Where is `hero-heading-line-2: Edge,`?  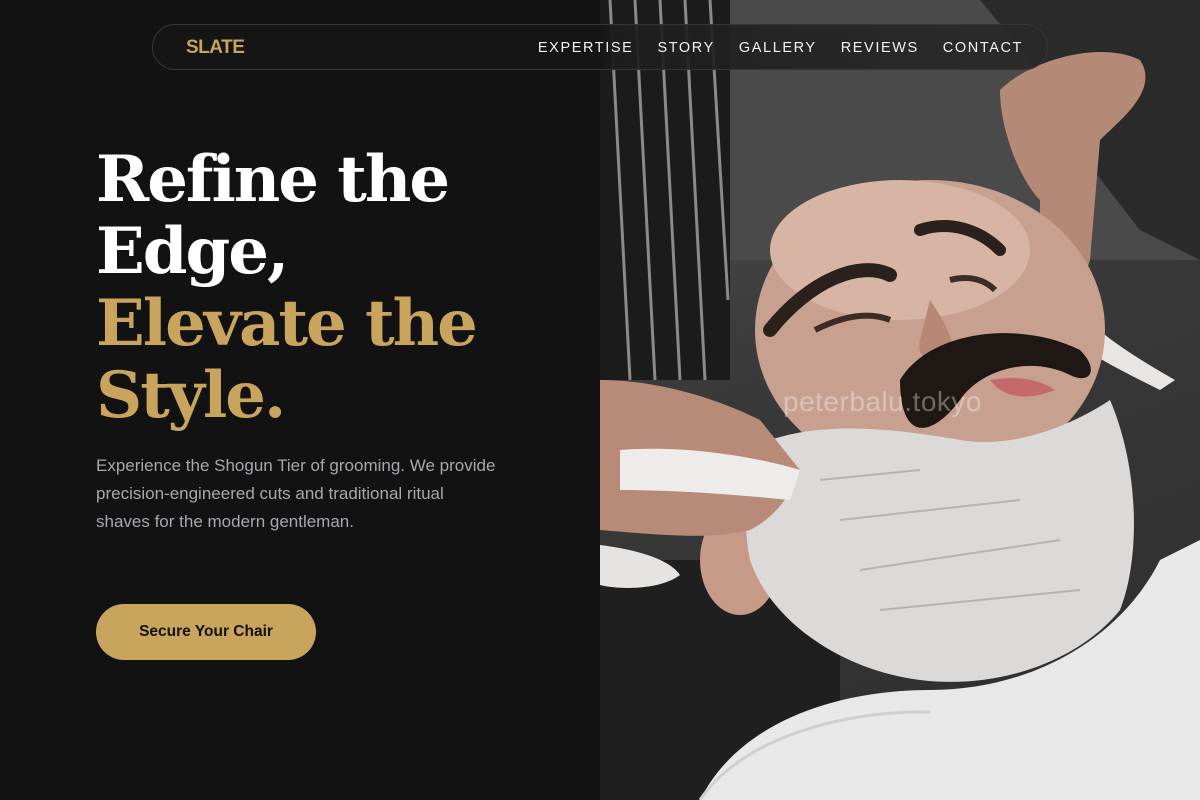 hero-heading-line-2: Edge, is located at coordinates (192, 251).